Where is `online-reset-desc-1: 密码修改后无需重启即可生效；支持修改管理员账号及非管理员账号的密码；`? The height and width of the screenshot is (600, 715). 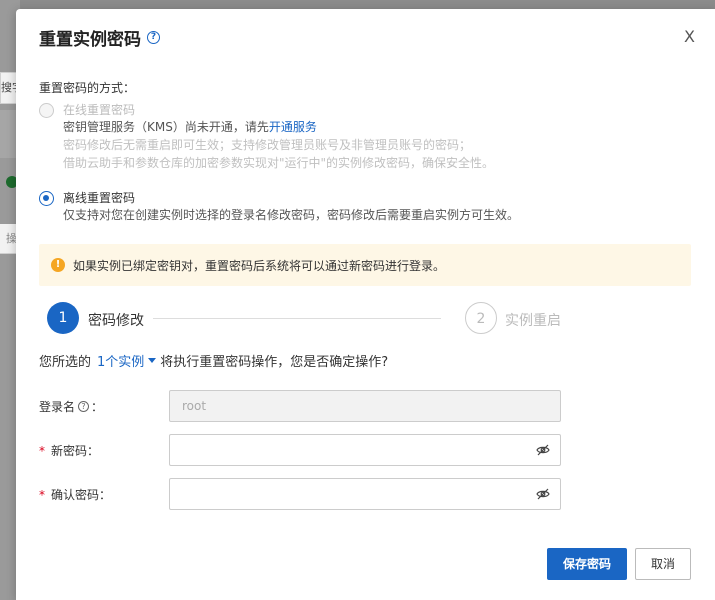
online-reset-desc-1: 密码修改后无需重启即可生效；支持修改管理员账号及非管理员账号的密码； is located at coordinates (267, 145).